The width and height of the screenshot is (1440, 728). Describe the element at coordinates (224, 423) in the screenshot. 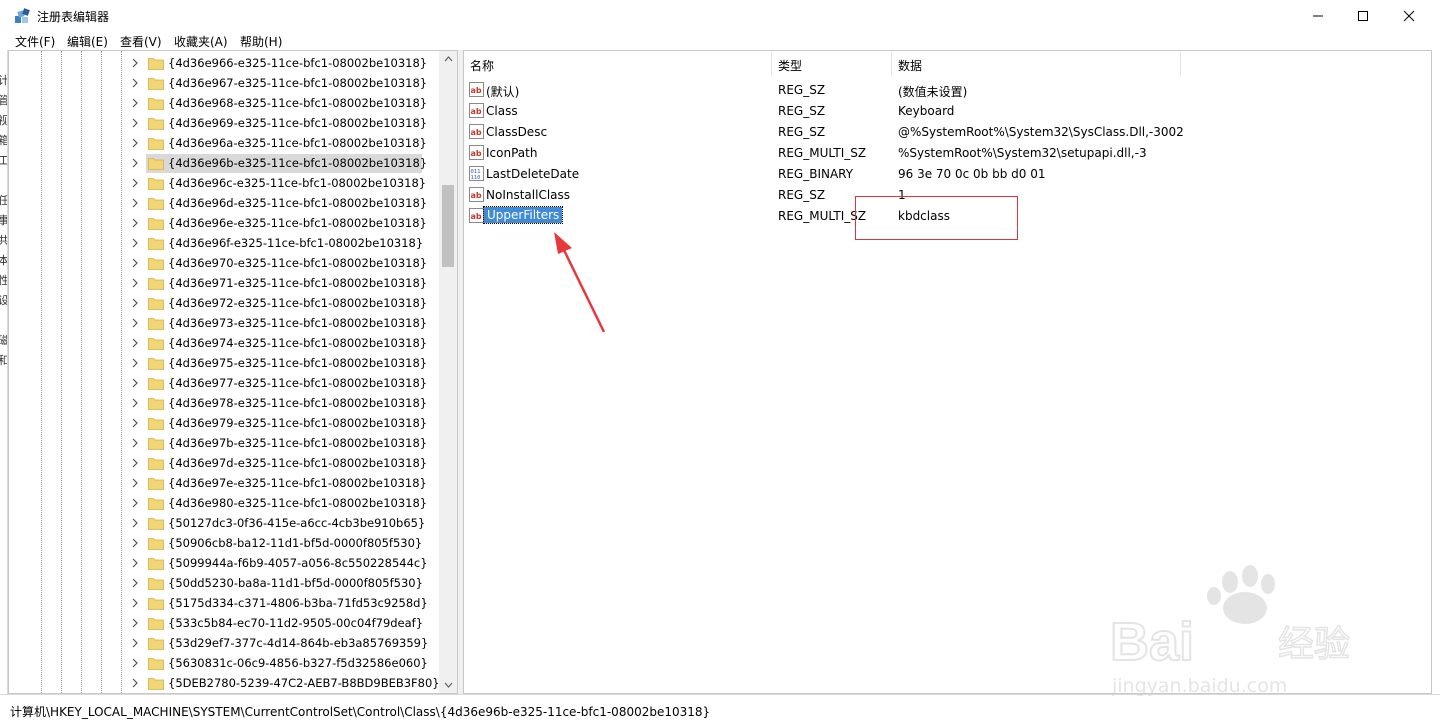

I see `tree-node: {4d36e979-e325-11ce-bfc1-08002be10318}` at that location.